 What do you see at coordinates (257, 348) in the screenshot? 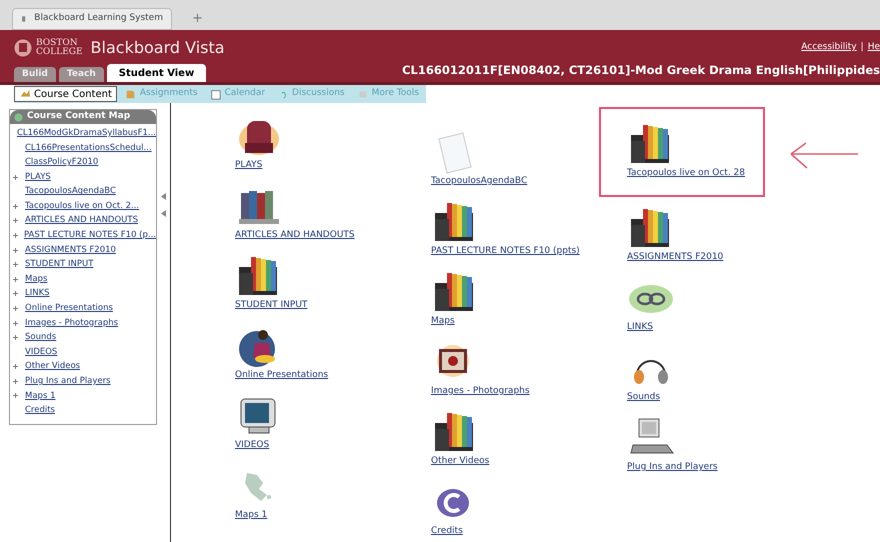
I see `person-with-laptop-icon` at bounding box center [257, 348].